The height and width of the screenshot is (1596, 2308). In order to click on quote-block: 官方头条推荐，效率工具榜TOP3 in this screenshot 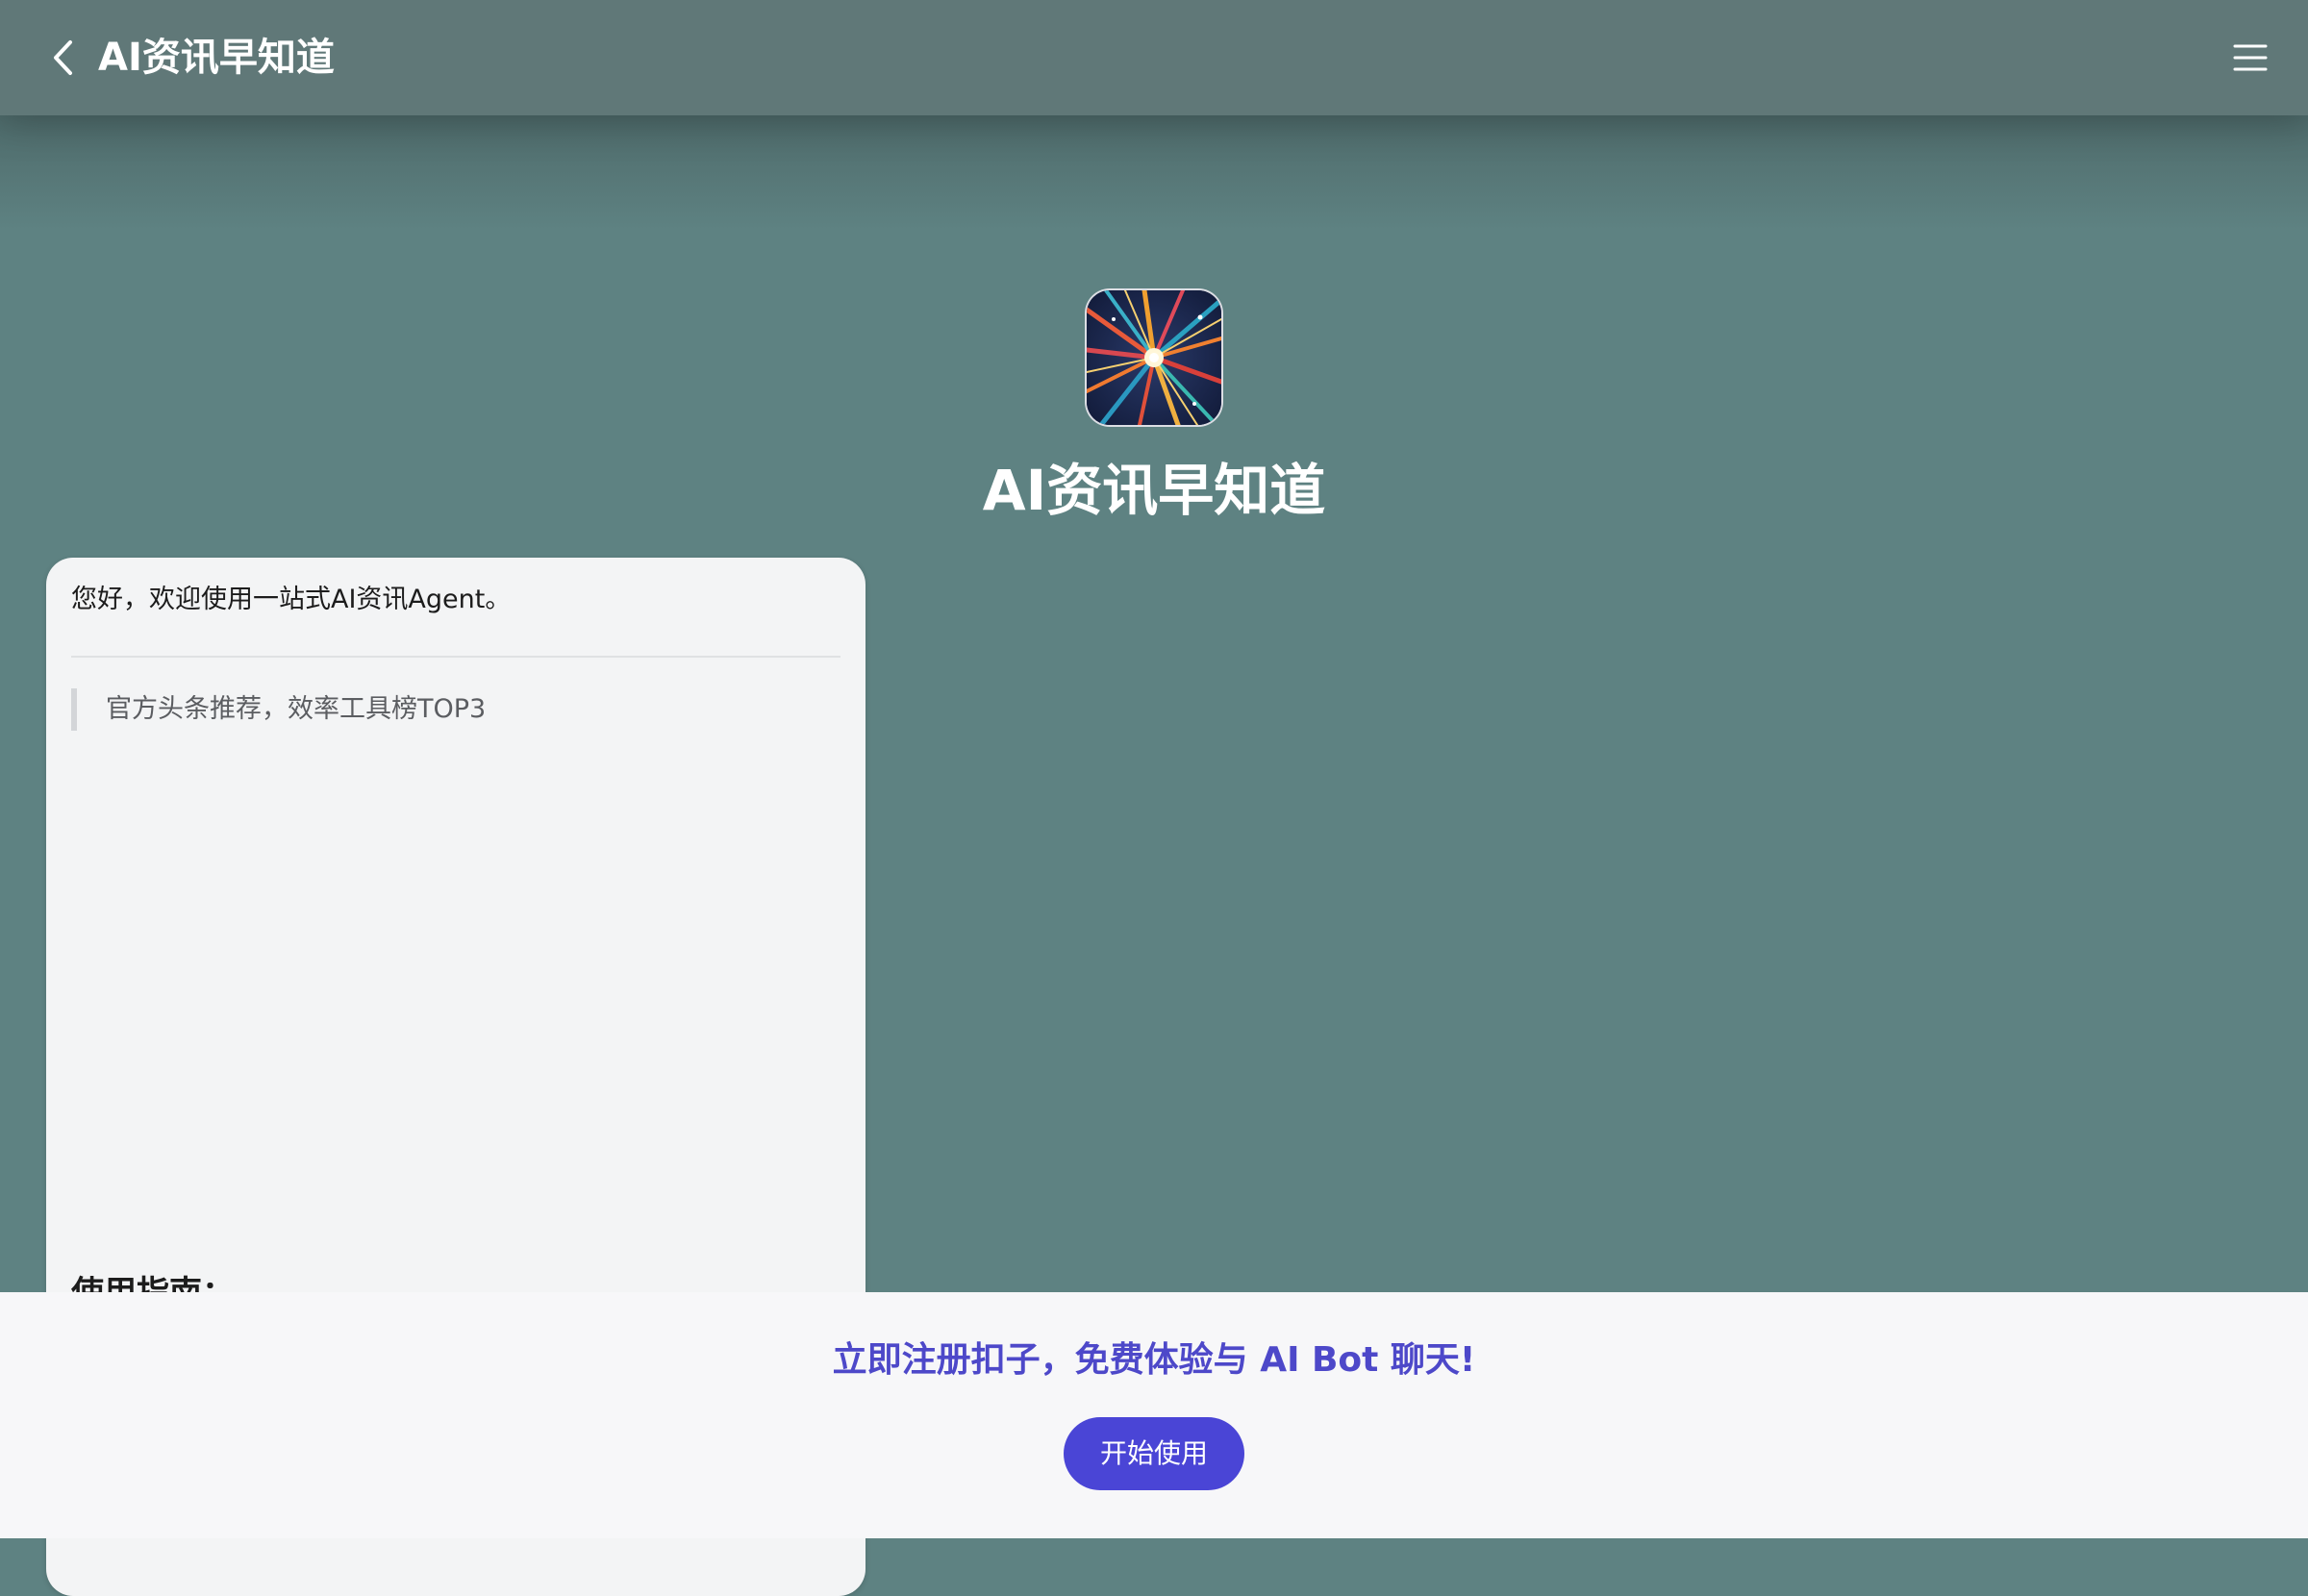, I will do `click(279, 709)`.